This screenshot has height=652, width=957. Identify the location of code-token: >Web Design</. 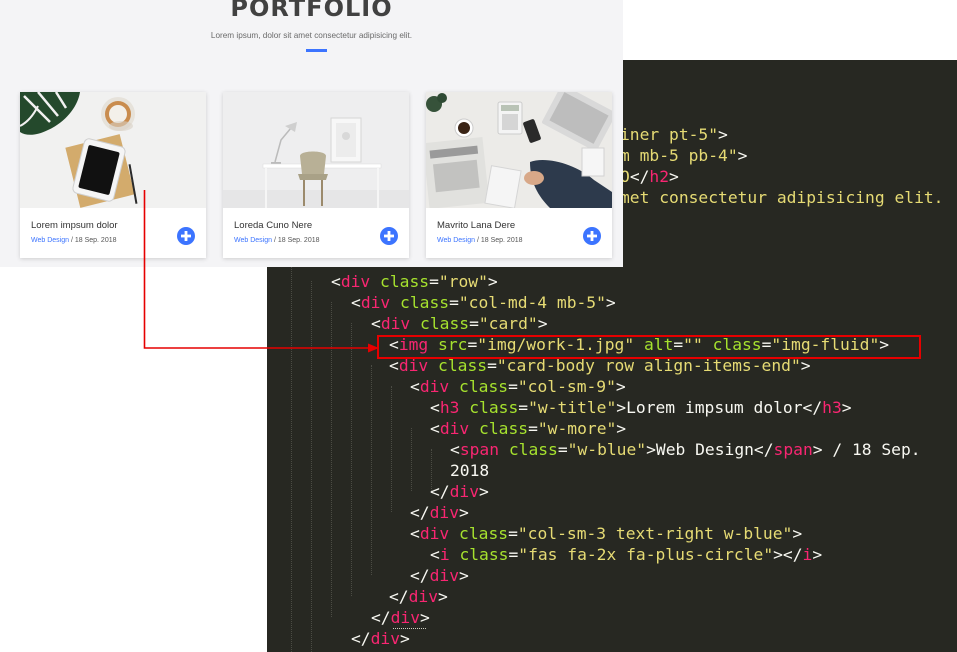
(710, 449).